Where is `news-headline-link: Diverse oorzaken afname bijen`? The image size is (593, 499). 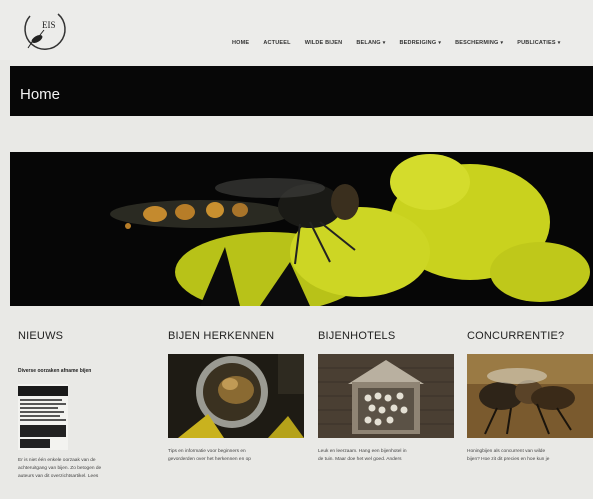
news-headline-link: Diverse oorzaken afname bijen is located at coordinates (82, 371).